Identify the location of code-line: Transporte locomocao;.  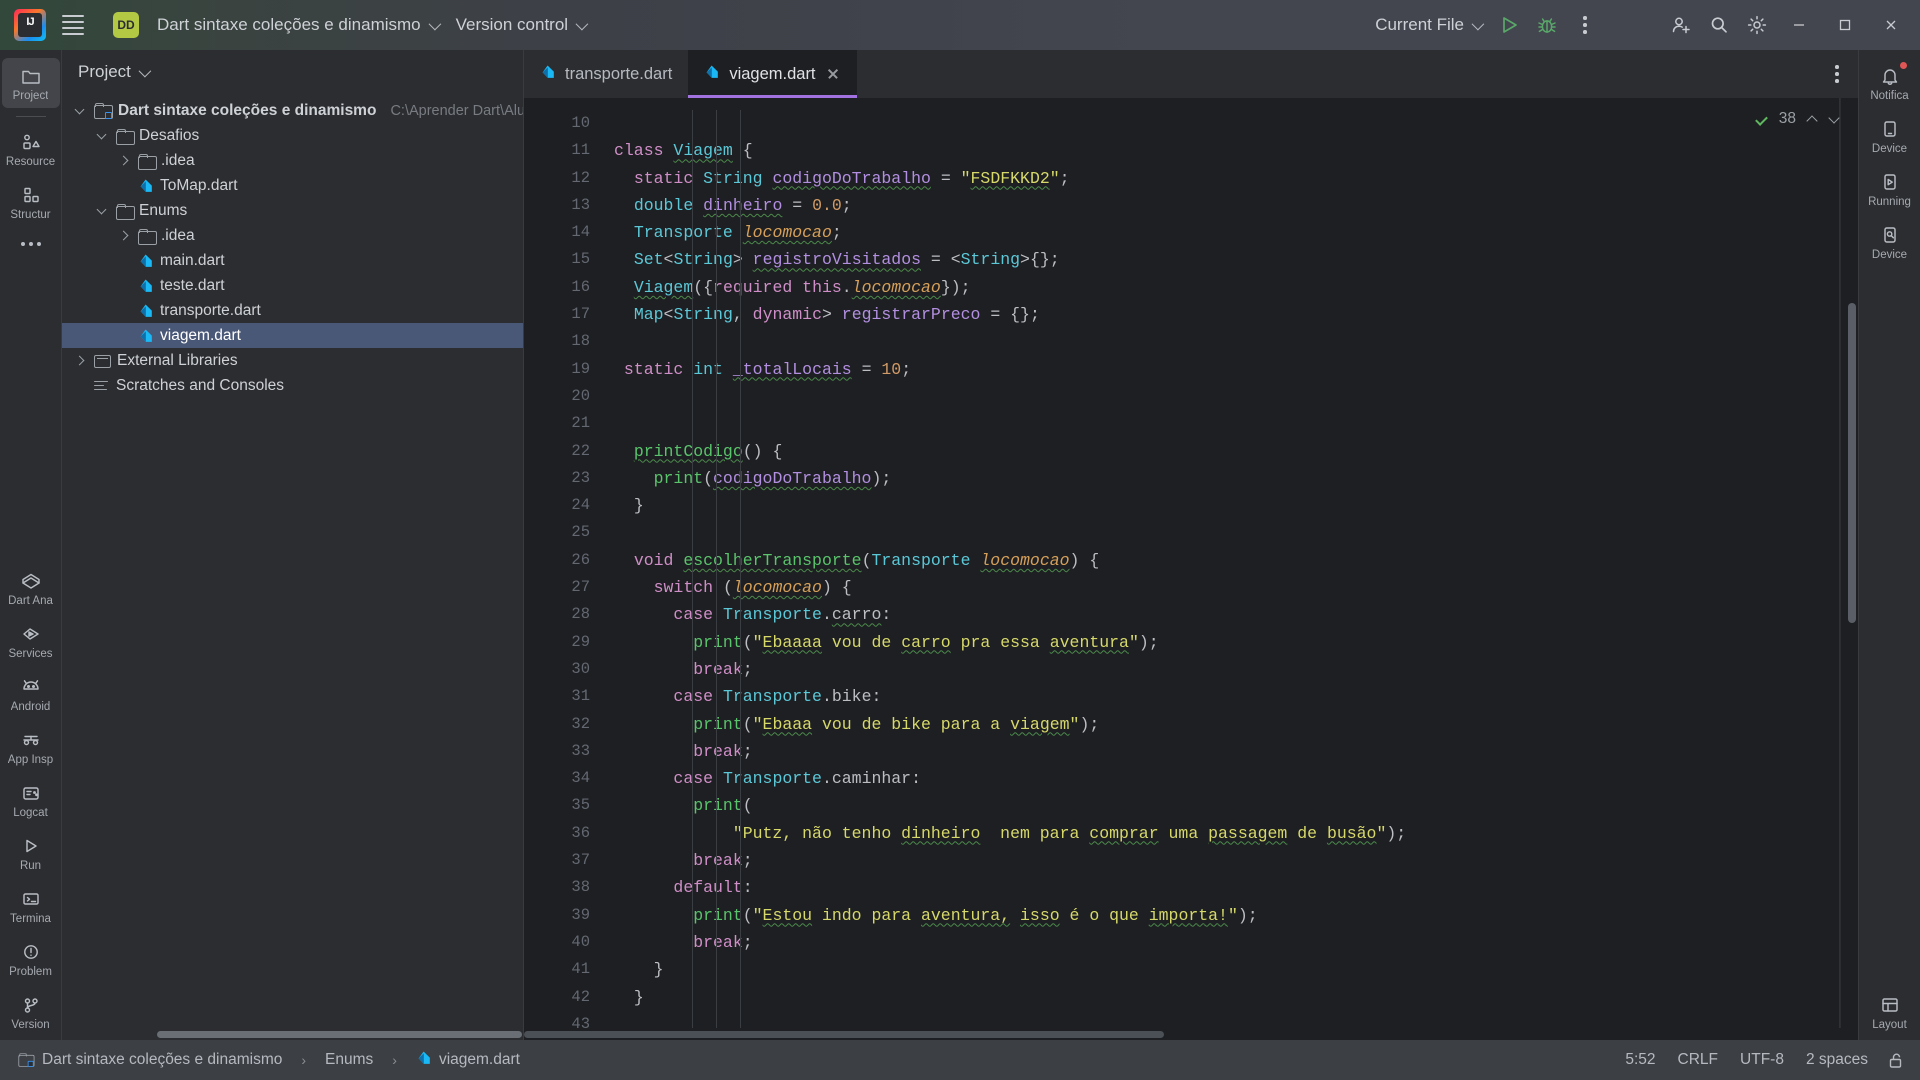
(1236, 232).